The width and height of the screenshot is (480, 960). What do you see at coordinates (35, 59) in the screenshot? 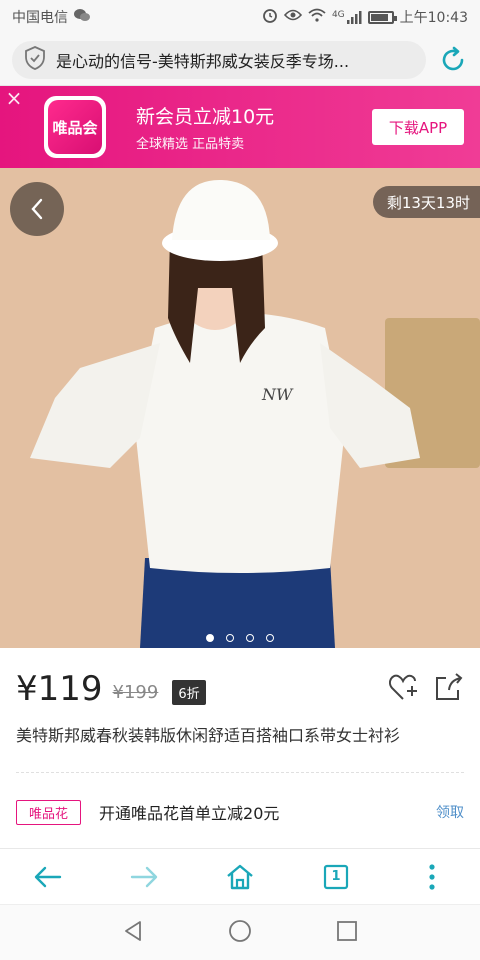
I see `shield-icon` at bounding box center [35, 59].